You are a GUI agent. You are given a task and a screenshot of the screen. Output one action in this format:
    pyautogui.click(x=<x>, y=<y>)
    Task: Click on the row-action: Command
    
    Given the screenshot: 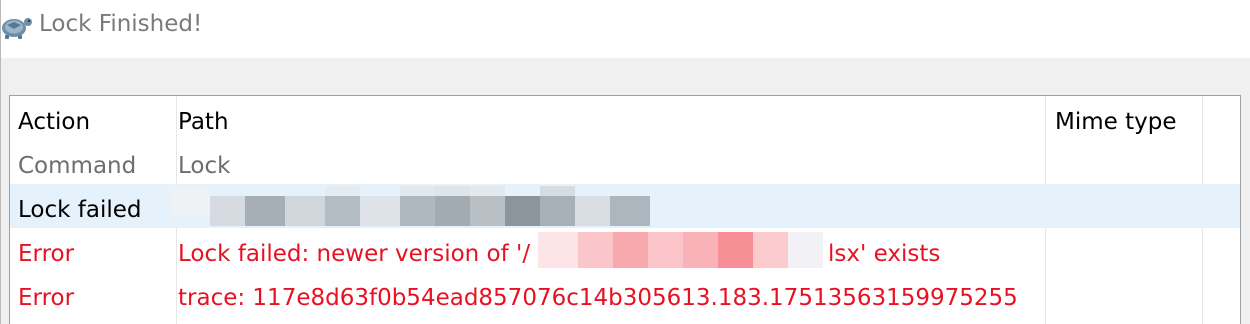 What is the action you would take?
    pyautogui.click(x=77, y=166)
    